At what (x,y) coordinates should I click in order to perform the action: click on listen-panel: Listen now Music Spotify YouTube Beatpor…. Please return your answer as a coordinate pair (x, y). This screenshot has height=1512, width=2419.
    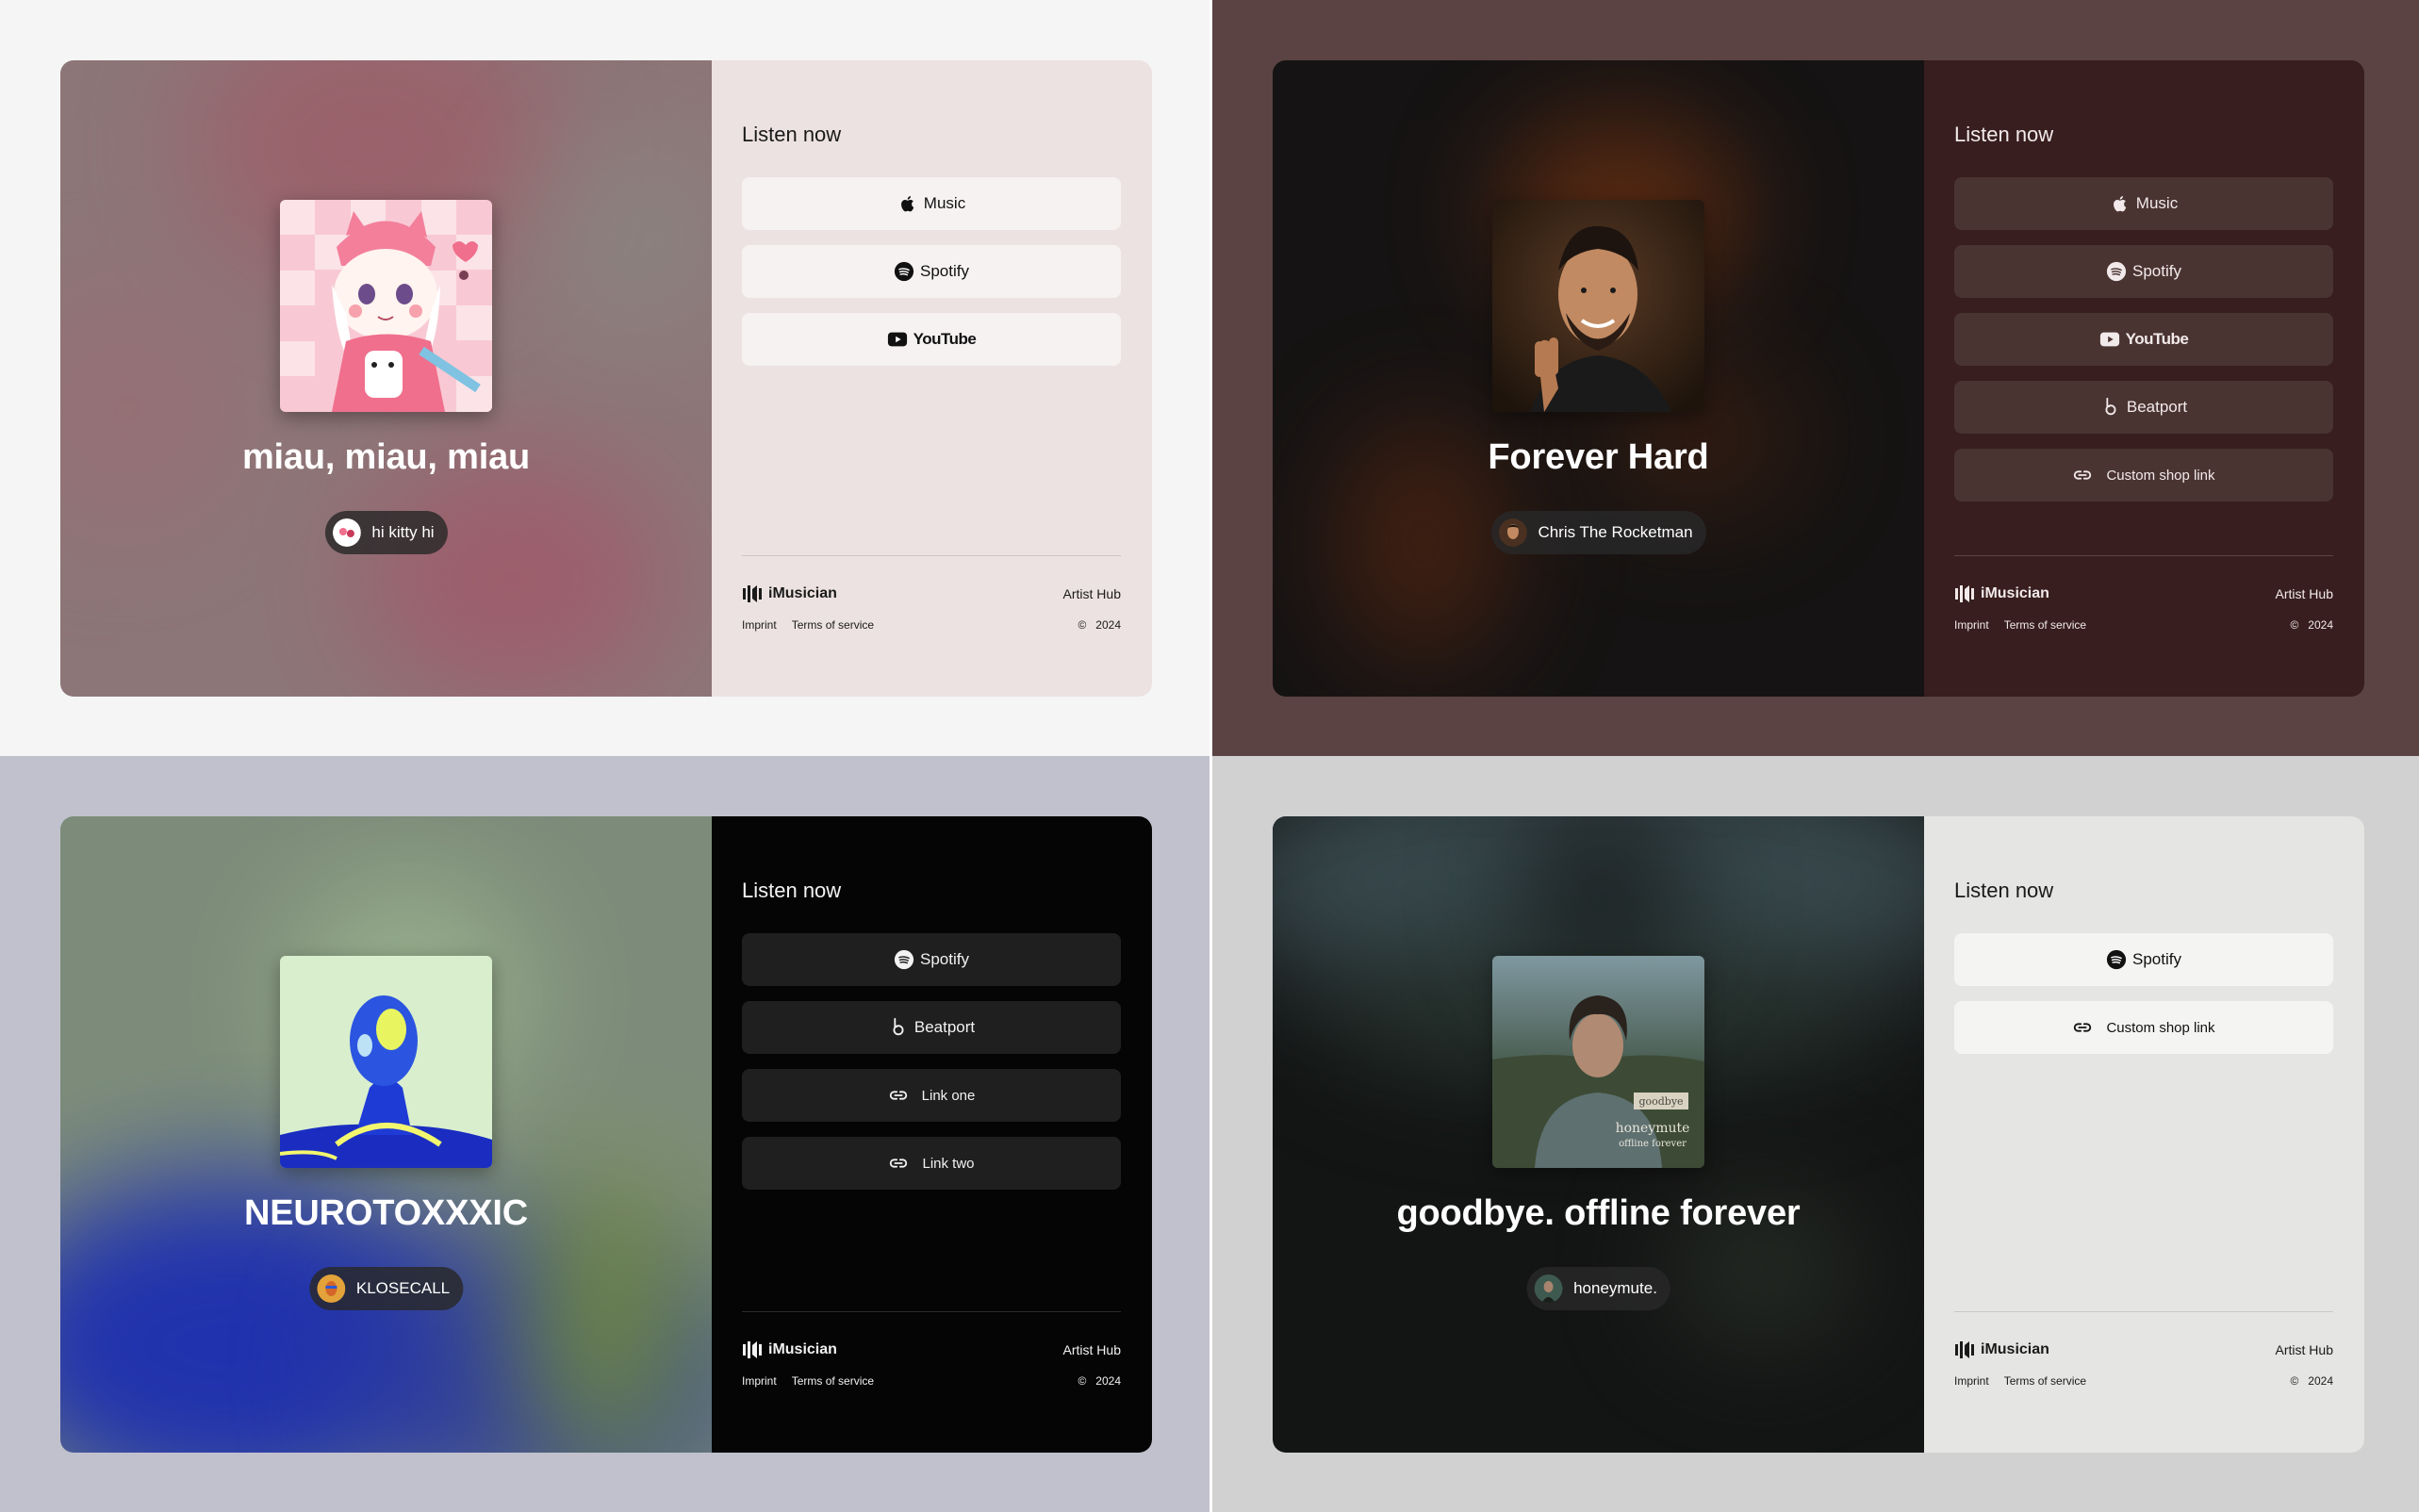
    Looking at the image, I should click on (2144, 378).